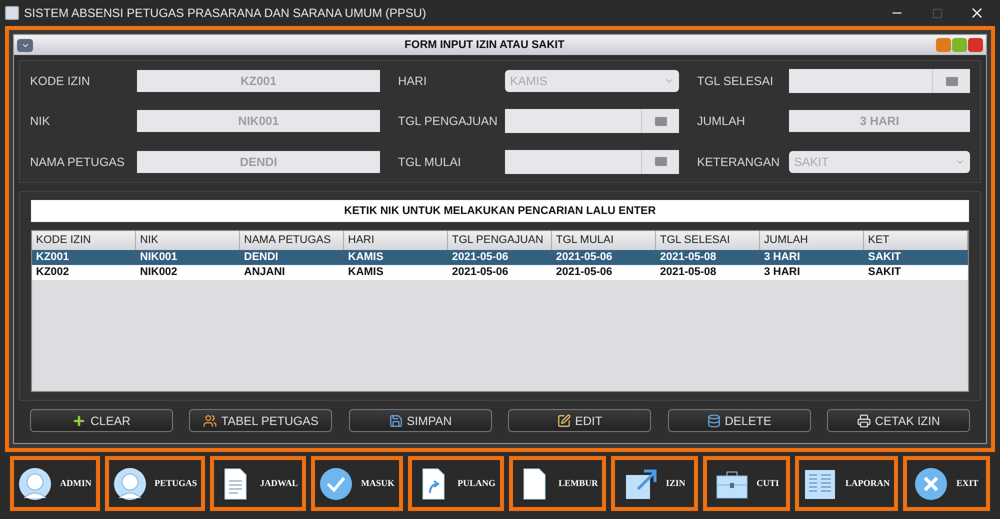 The height and width of the screenshot is (519, 1000). I want to click on table-row: KZ001 NIK001 DENDI KAMIS 2021-05-06 2021-05-06 2021-05-08 3 HARI SAKIT, so click(500, 257).